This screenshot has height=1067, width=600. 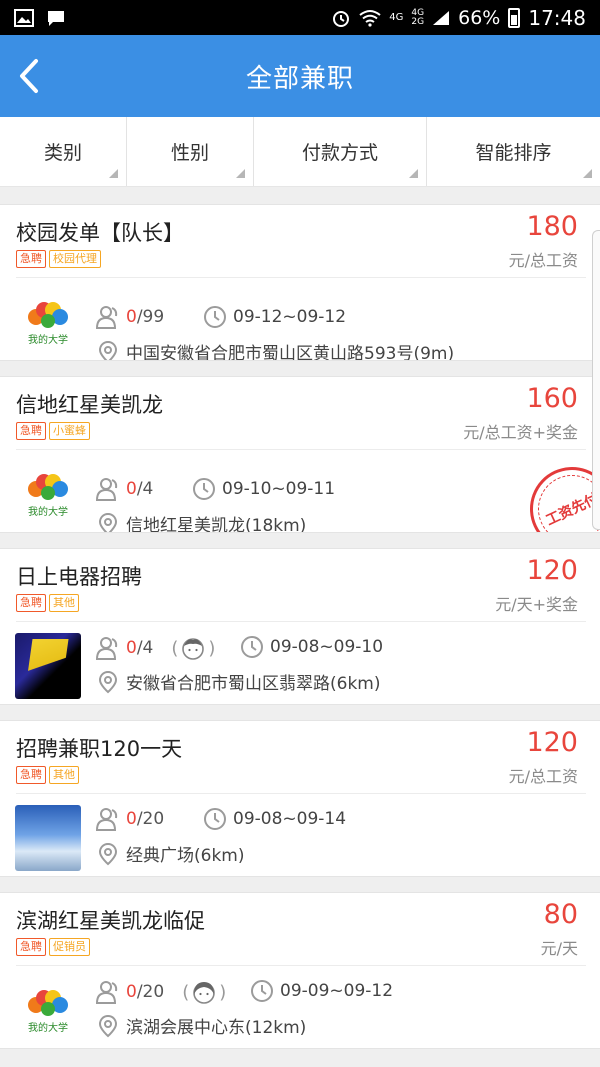 What do you see at coordinates (552, 226) in the screenshot?
I see `job-price: 180` at bounding box center [552, 226].